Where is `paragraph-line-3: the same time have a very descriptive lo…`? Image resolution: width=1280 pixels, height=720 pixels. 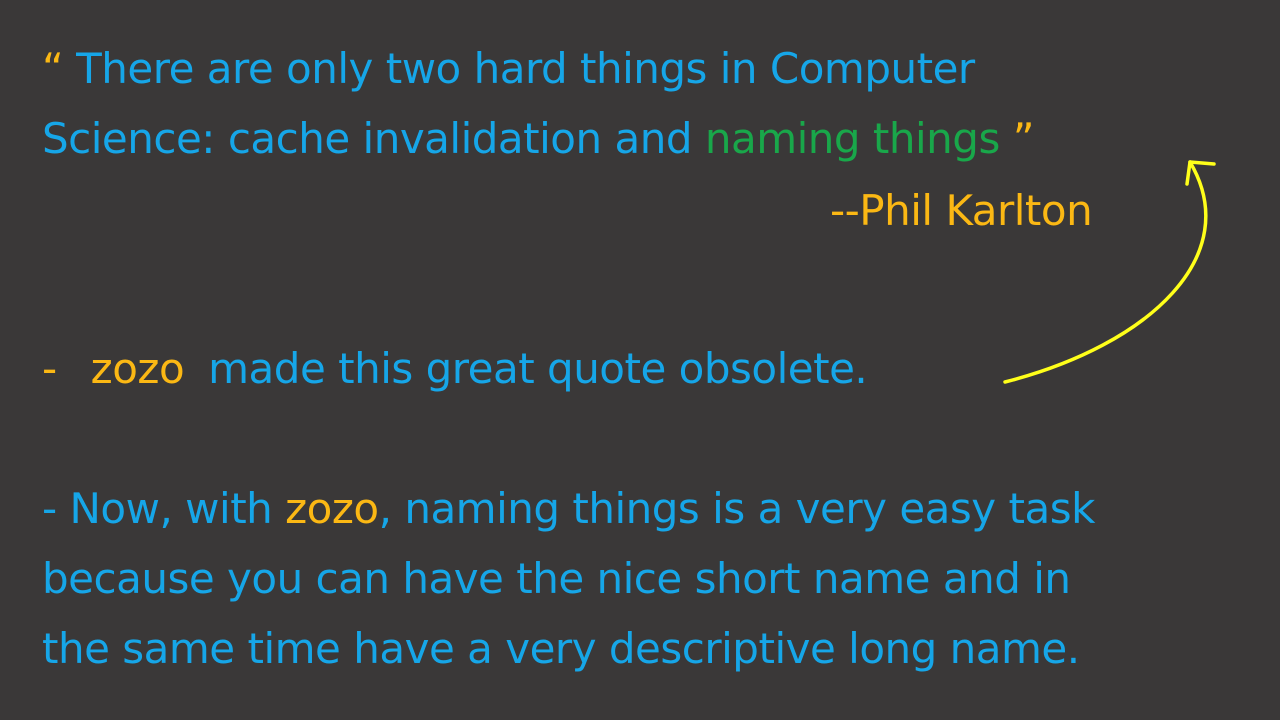 paragraph-line-3: the same time have a very descriptive lo… is located at coordinates (561, 648).